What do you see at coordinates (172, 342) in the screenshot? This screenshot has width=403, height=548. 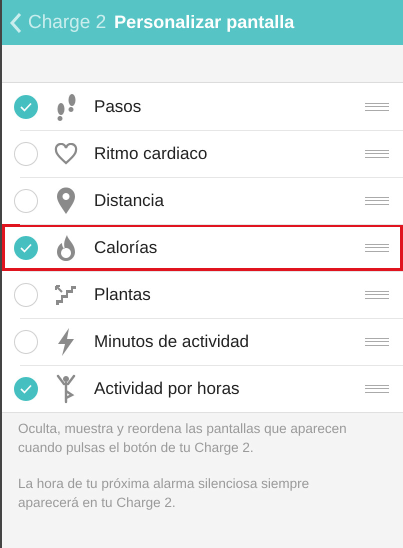 I see `screen-label: Minutos de actividad` at bounding box center [172, 342].